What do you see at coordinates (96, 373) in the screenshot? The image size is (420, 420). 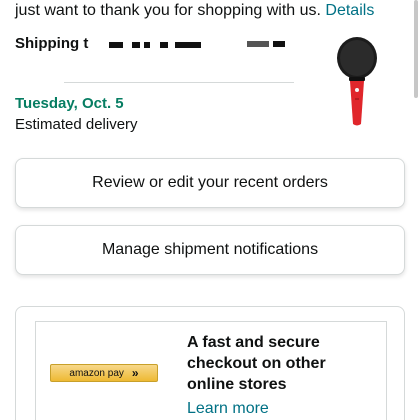 I see `amazon-pay-logo-text: amazon pay` at bounding box center [96, 373].